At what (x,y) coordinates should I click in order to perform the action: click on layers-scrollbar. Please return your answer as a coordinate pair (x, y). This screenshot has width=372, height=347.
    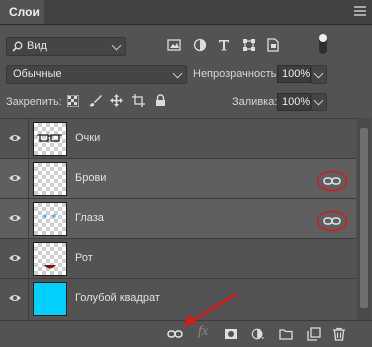
    Looking at the image, I should click on (364, 219).